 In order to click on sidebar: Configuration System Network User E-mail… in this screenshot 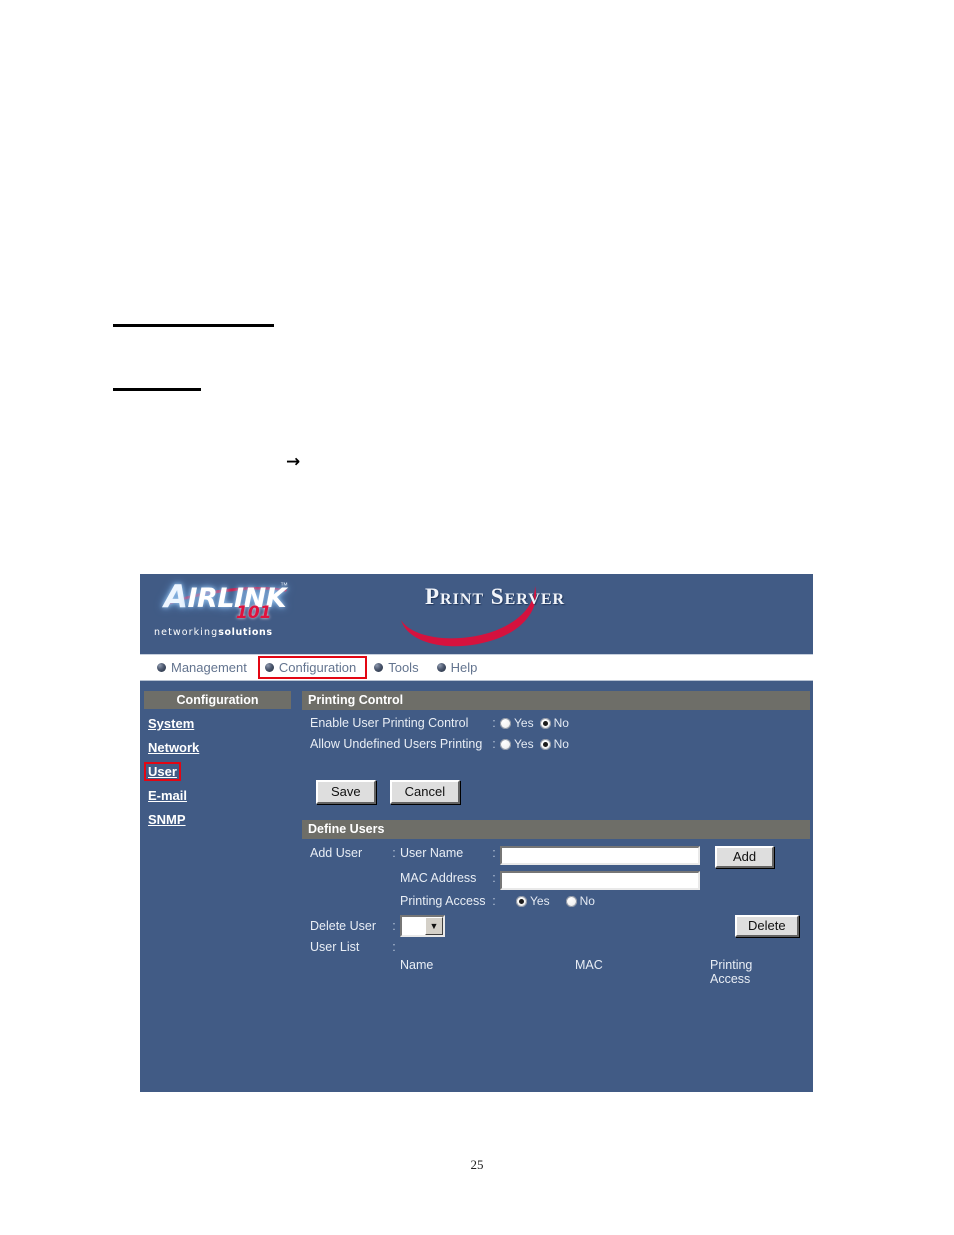, I will do `click(218, 886)`.